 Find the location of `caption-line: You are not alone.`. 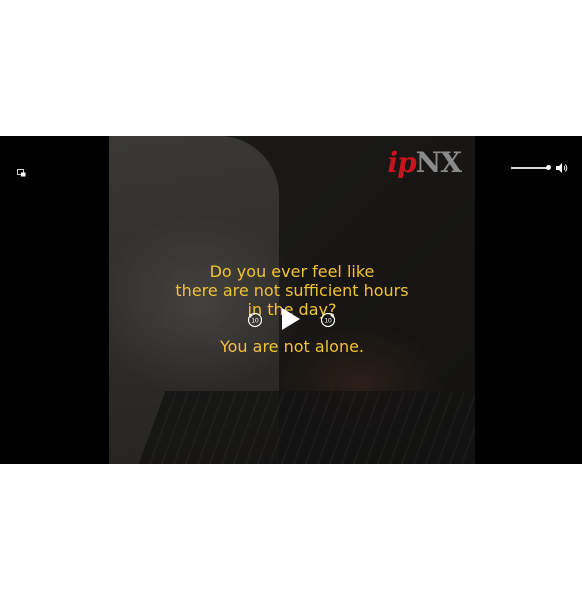

caption-line: You are not alone. is located at coordinates (292, 346).